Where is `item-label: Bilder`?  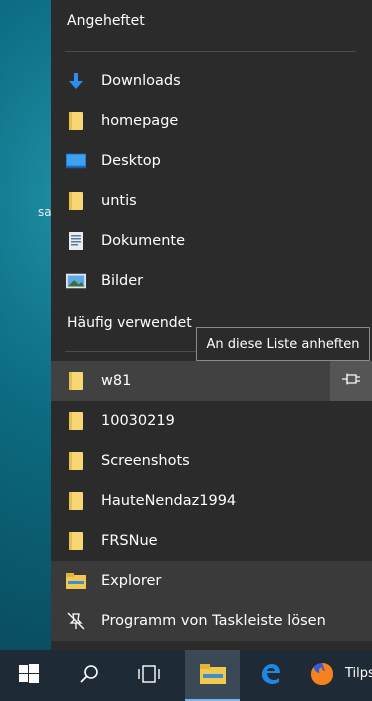
item-label: Bilder is located at coordinates (122, 281).